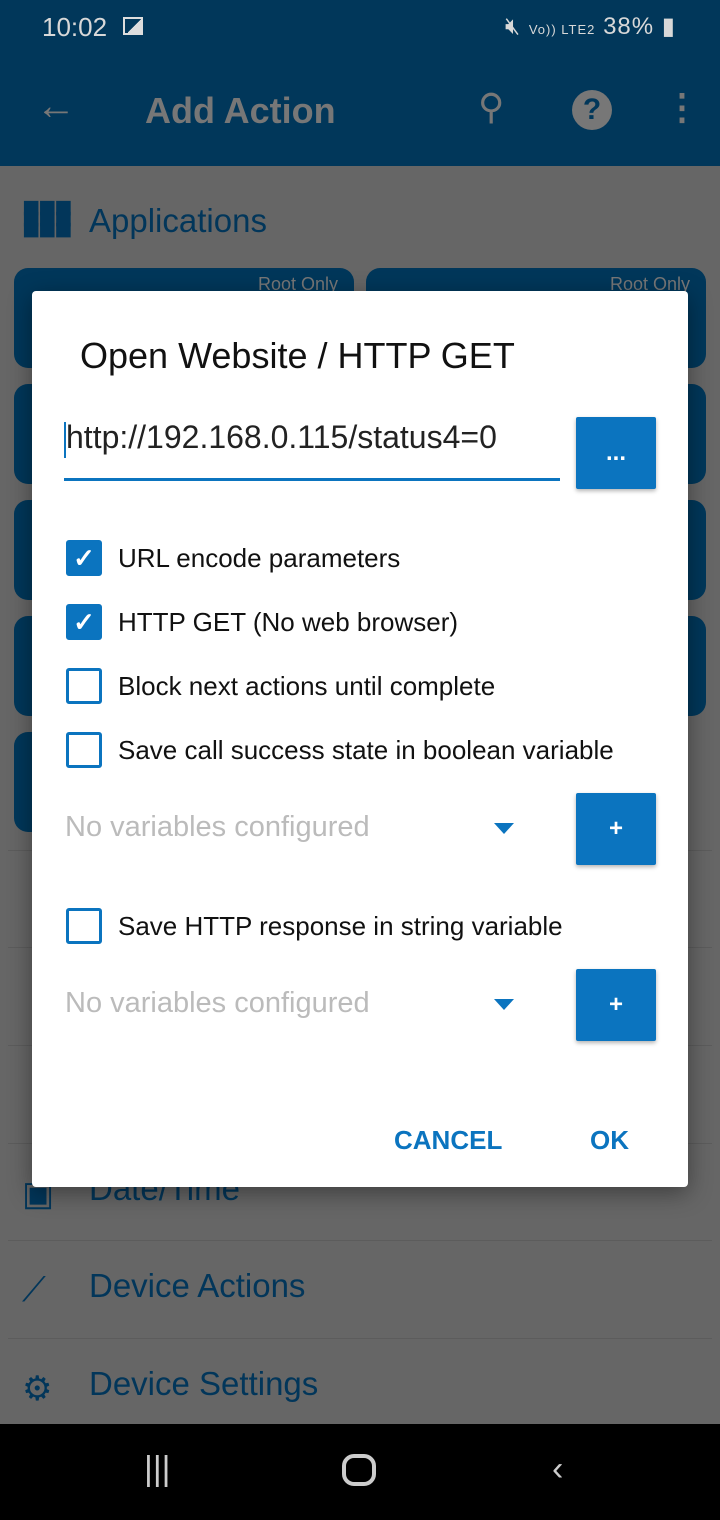  Describe the element at coordinates (157, 1469) in the screenshot. I see `recent-apps-icon: |||` at that location.